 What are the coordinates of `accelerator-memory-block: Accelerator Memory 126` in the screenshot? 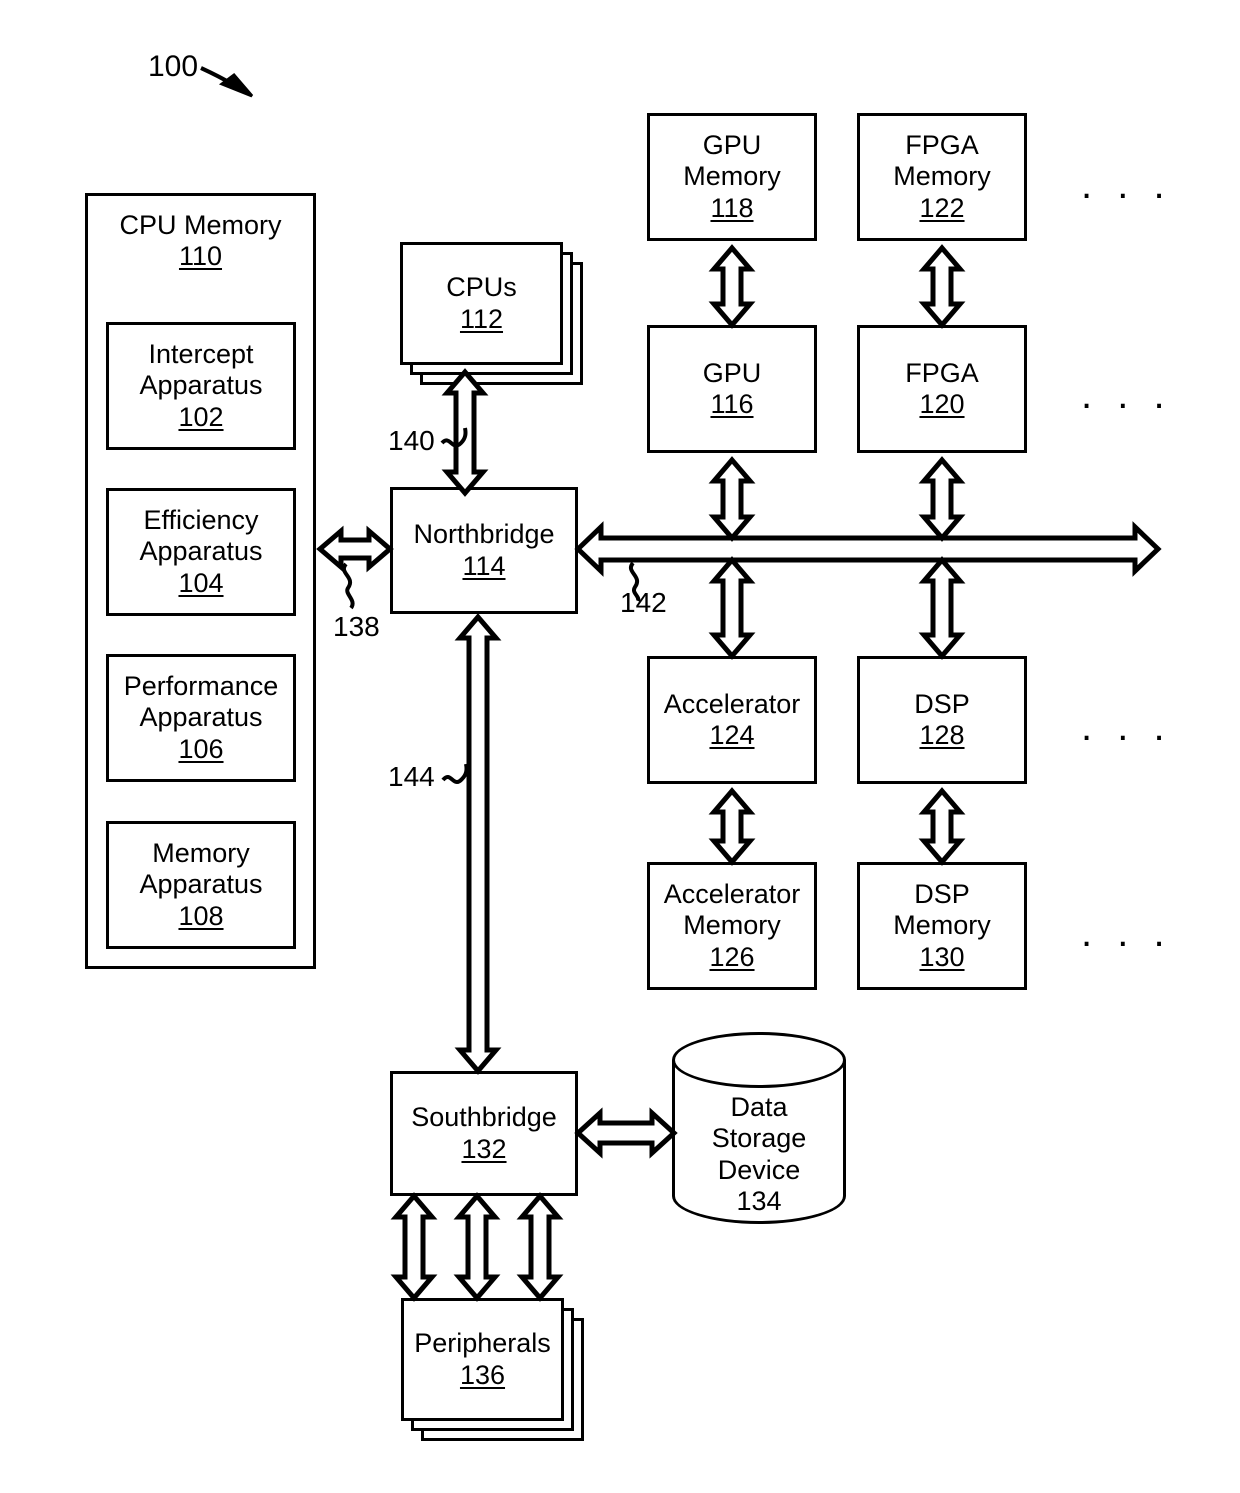 It's located at (732, 926).